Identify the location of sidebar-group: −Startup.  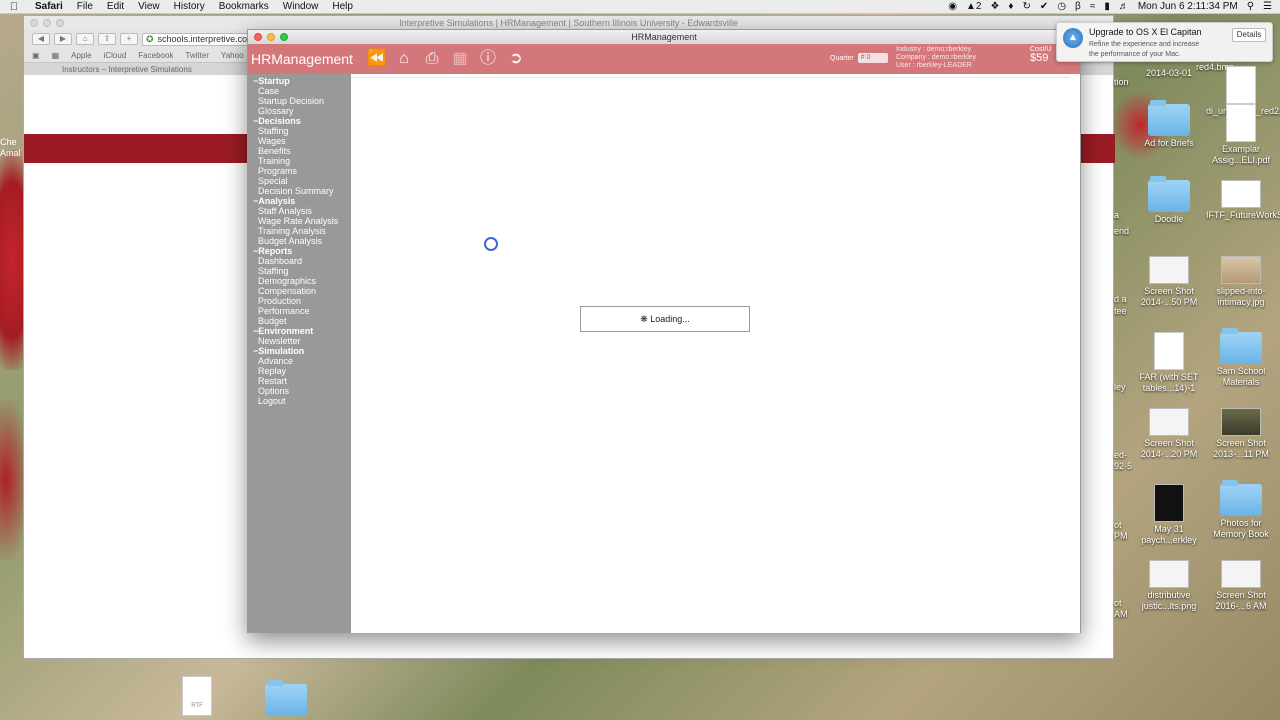
(299, 81).